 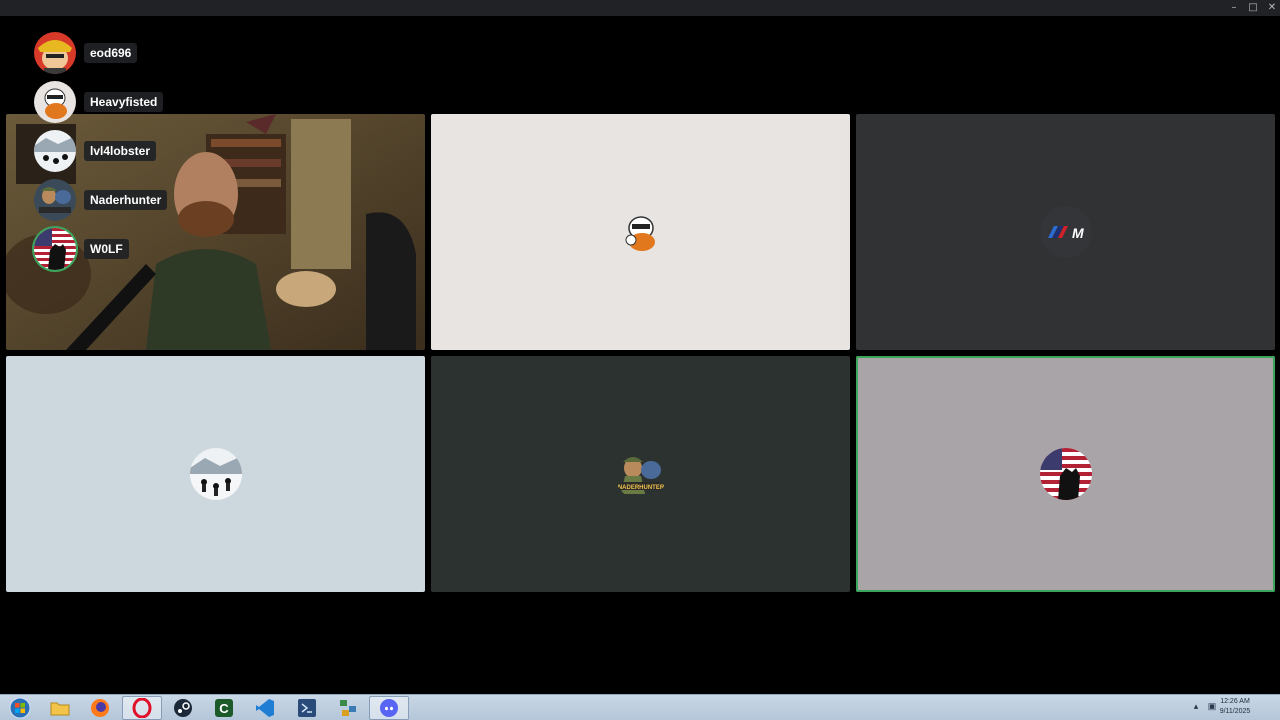 I want to click on steam-icon, so click(x=183, y=708).